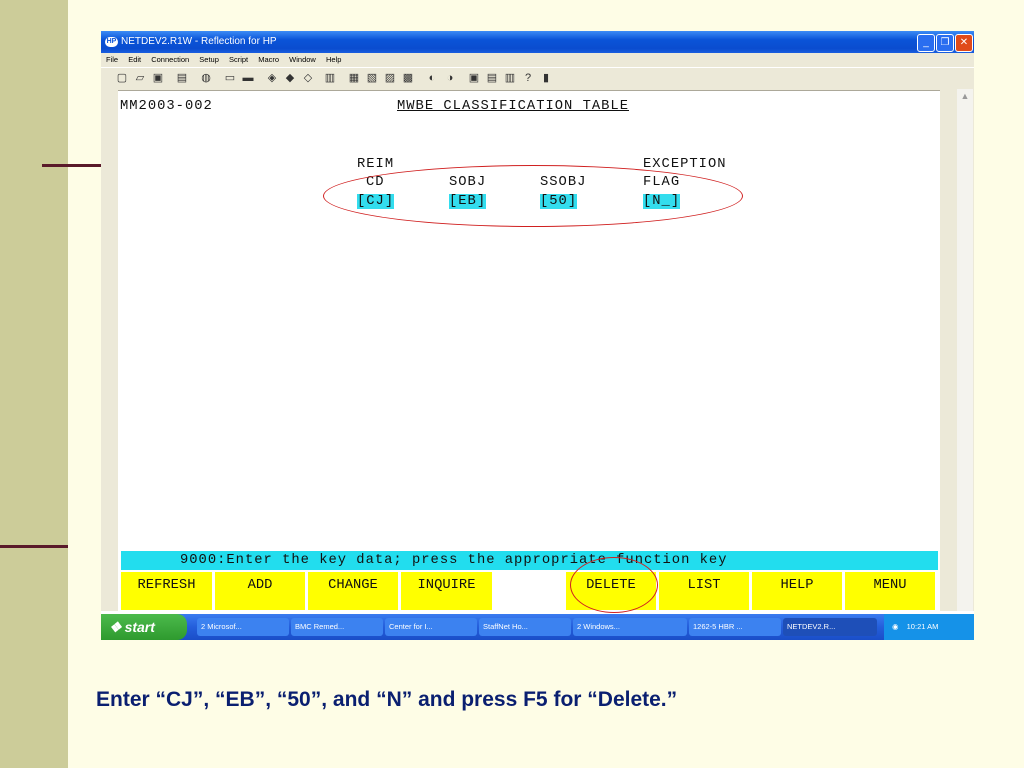 The width and height of the screenshot is (1024, 768). I want to click on receive-icon: ▣, so click(474, 78).